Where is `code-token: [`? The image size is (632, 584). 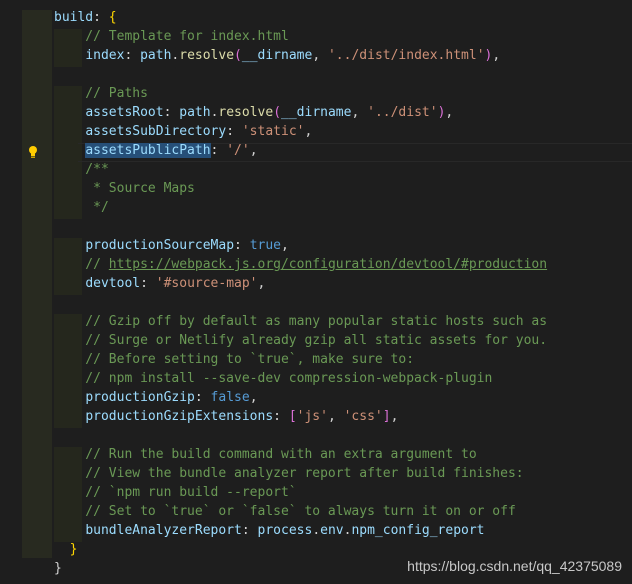
code-token: [ is located at coordinates (292, 416).